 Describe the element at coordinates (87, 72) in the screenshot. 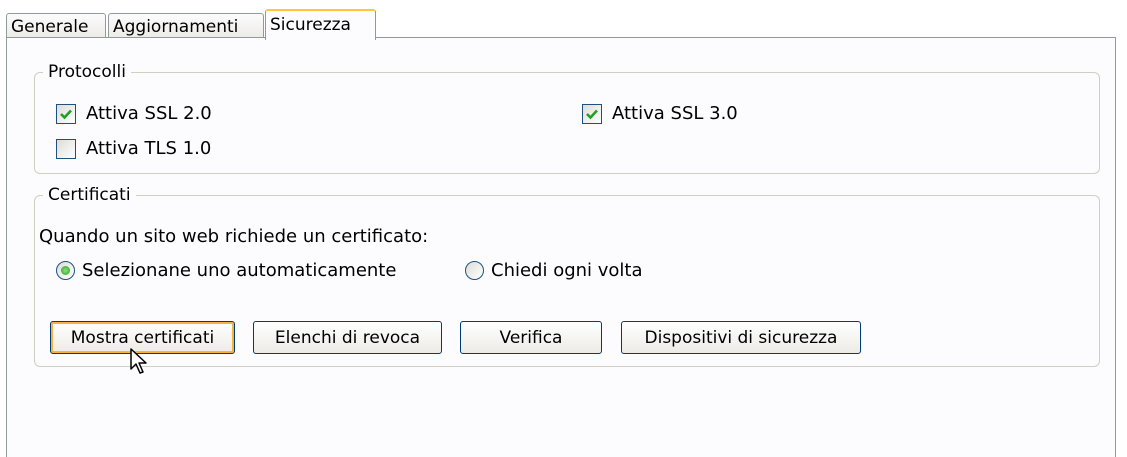

I see `protocols-group-title: Protocolli` at that location.